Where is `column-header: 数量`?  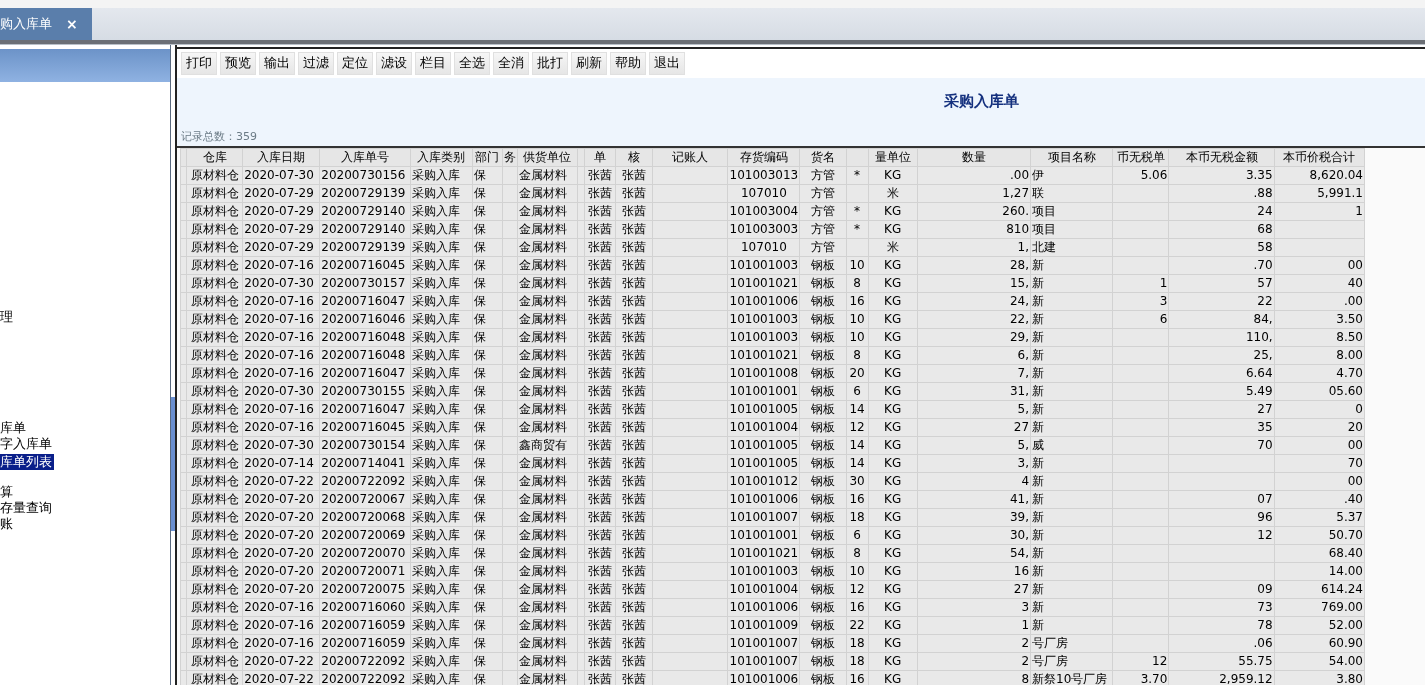 column-header: 数量 is located at coordinates (974, 157).